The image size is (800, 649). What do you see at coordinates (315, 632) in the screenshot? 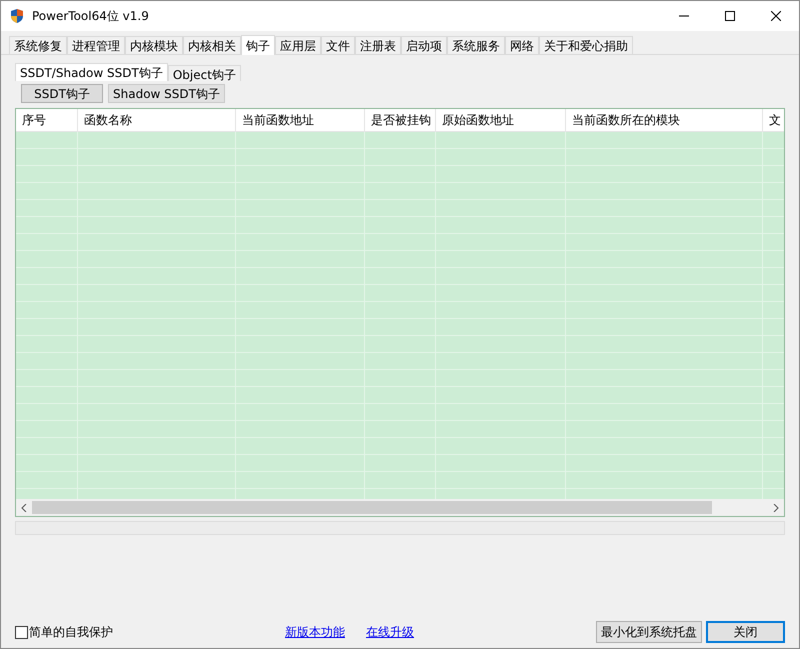
I see `link: 新版本功能` at bounding box center [315, 632].